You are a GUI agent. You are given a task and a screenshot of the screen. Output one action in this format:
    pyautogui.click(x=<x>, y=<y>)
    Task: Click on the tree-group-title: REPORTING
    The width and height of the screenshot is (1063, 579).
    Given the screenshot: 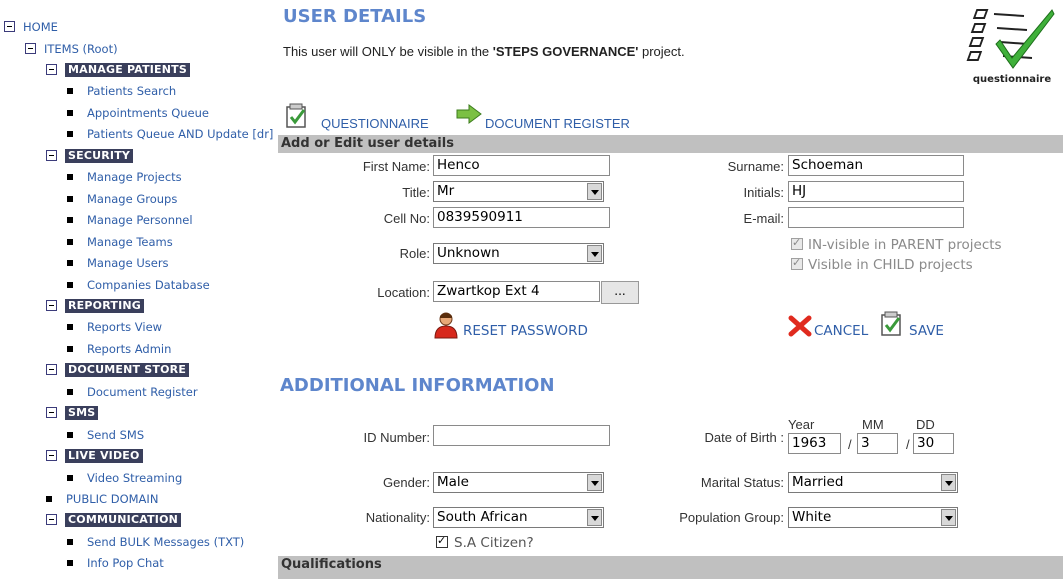 What is the action you would take?
    pyautogui.click(x=105, y=306)
    